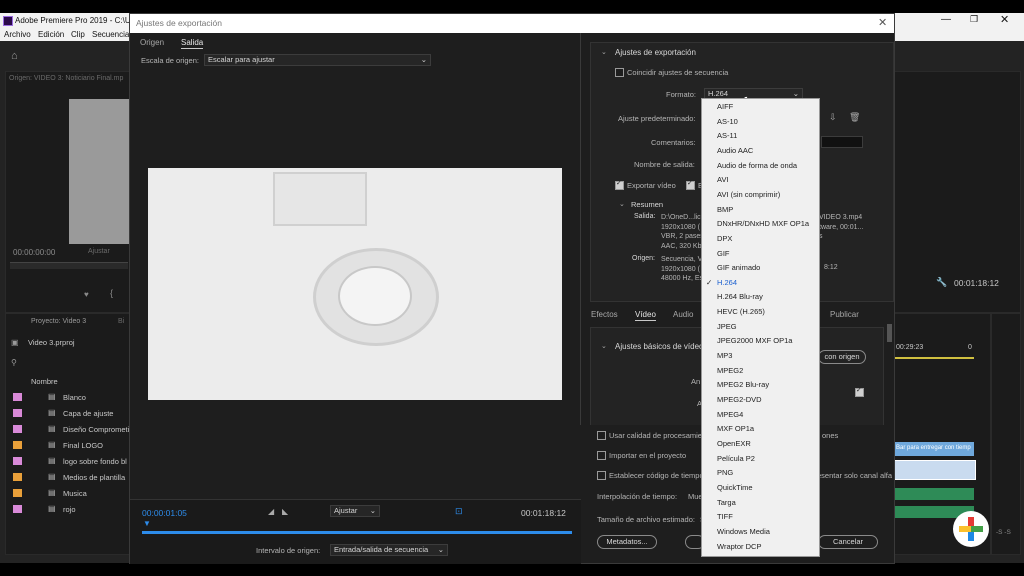 This screenshot has width=1024, height=576. Describe the element at coordinates (459, 511) in the screenshot. I see `safe-margins-icon: ⊡` at that location.